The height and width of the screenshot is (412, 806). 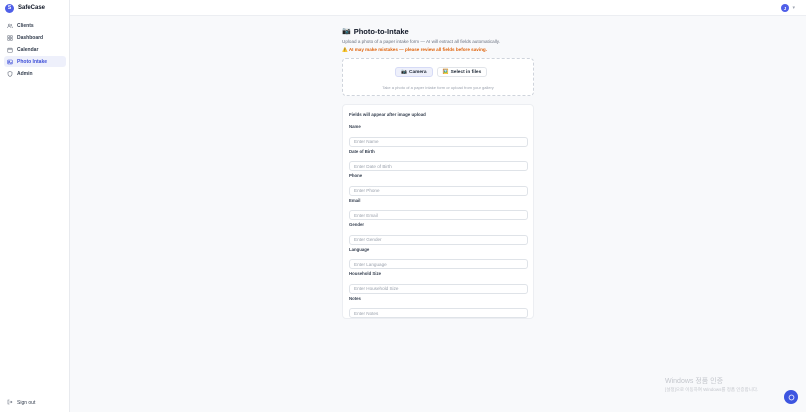 I want to click on field-date-of-birth: Date of Birth, so click(x=438, y=161).